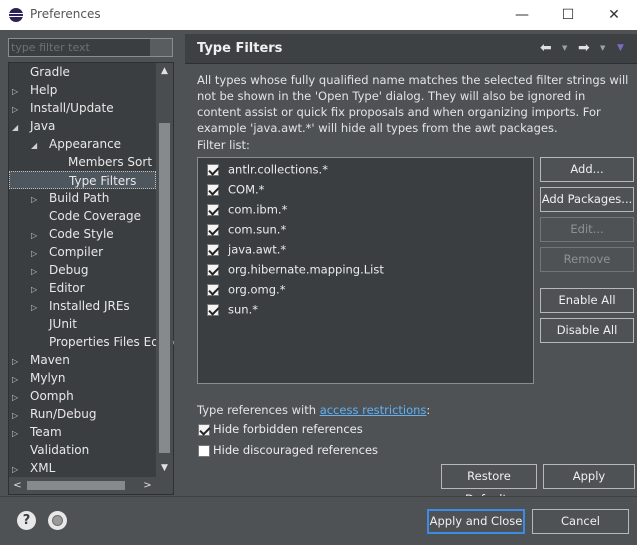  I want to click on tree-item-help: ▷ Help, so click(34, 90).